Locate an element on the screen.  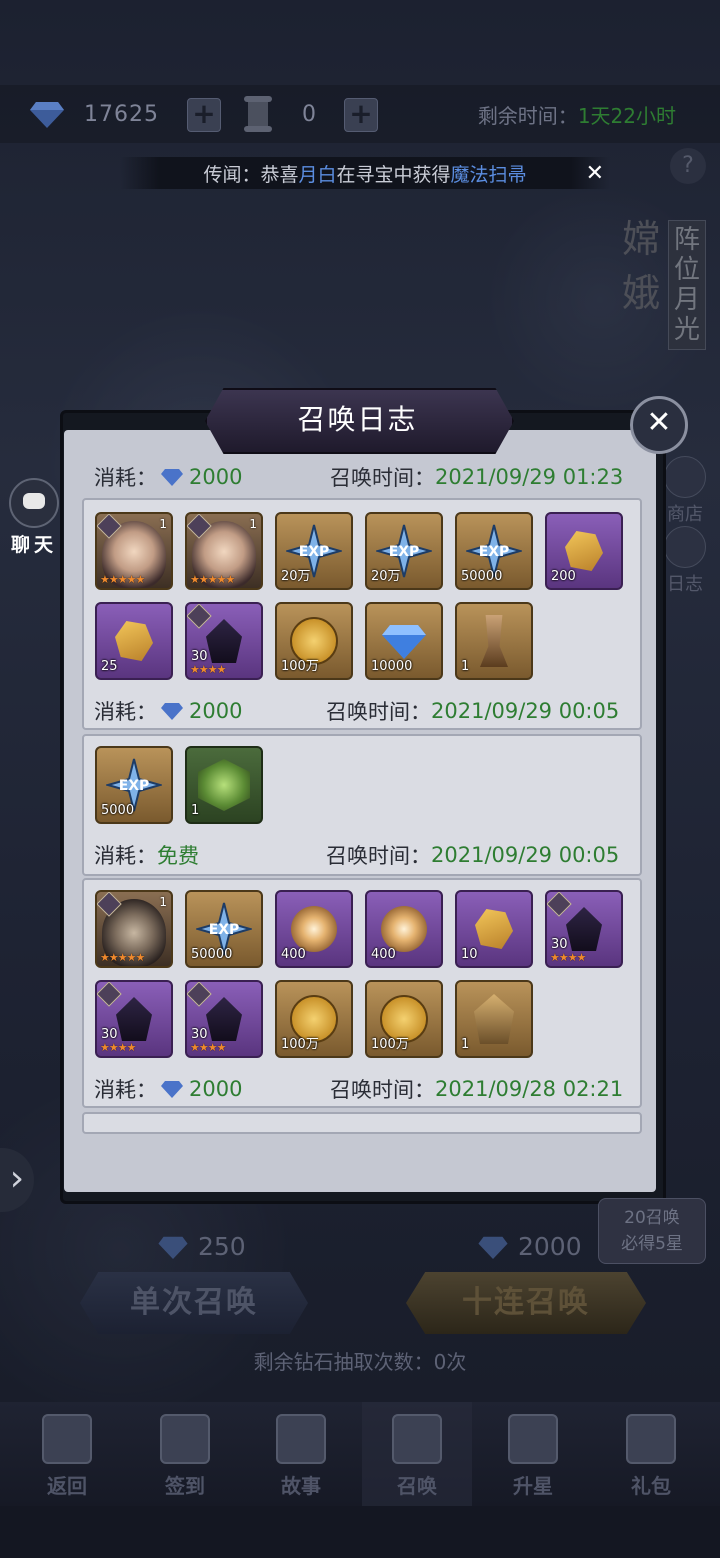
log-entry-card-partial is located at coordinates (362, 1123).